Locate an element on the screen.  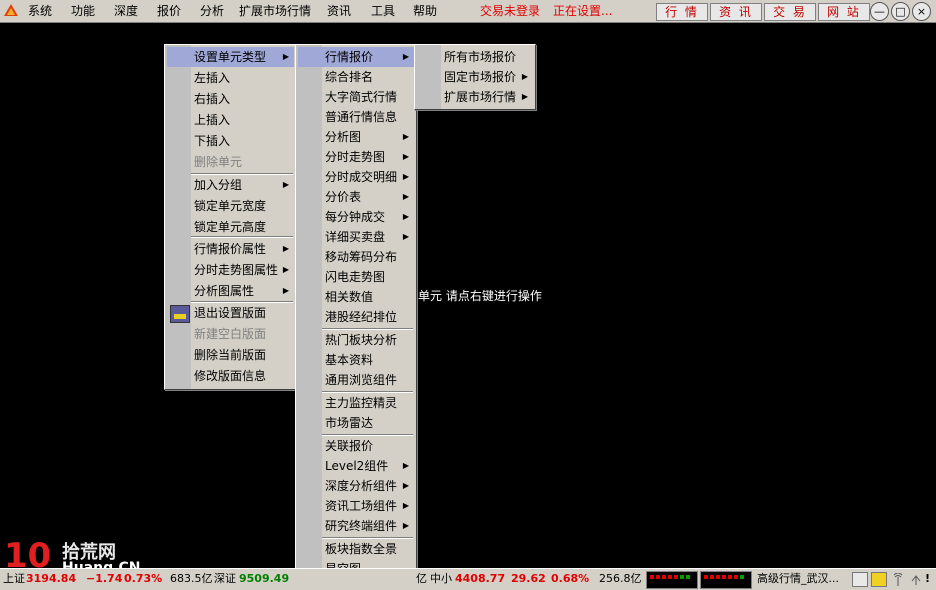
menu1-item: 设置单元类型 ▶ is located at coordinates (230, 57).